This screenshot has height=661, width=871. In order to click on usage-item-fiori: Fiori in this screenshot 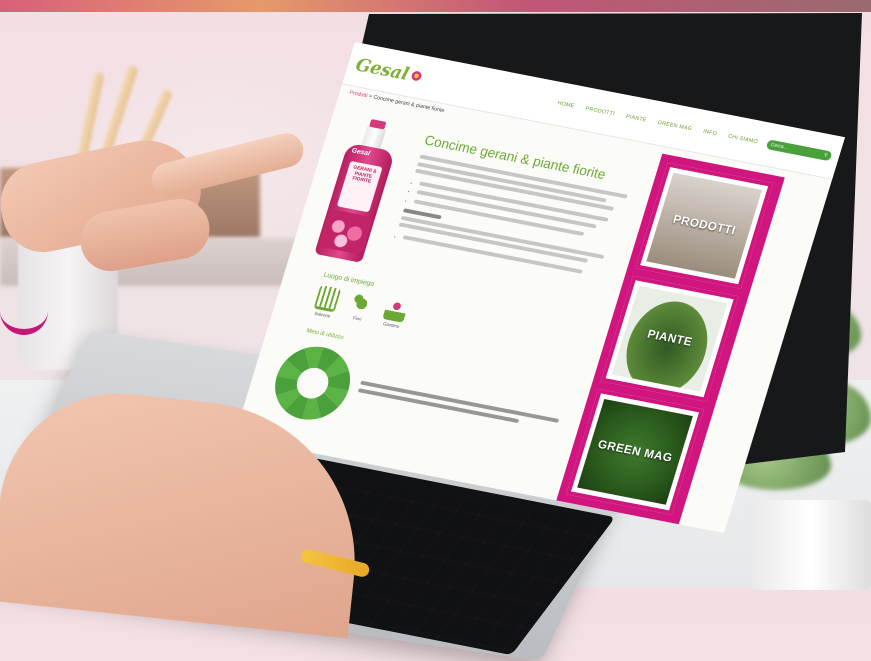, I will do `click(360, 308)`.